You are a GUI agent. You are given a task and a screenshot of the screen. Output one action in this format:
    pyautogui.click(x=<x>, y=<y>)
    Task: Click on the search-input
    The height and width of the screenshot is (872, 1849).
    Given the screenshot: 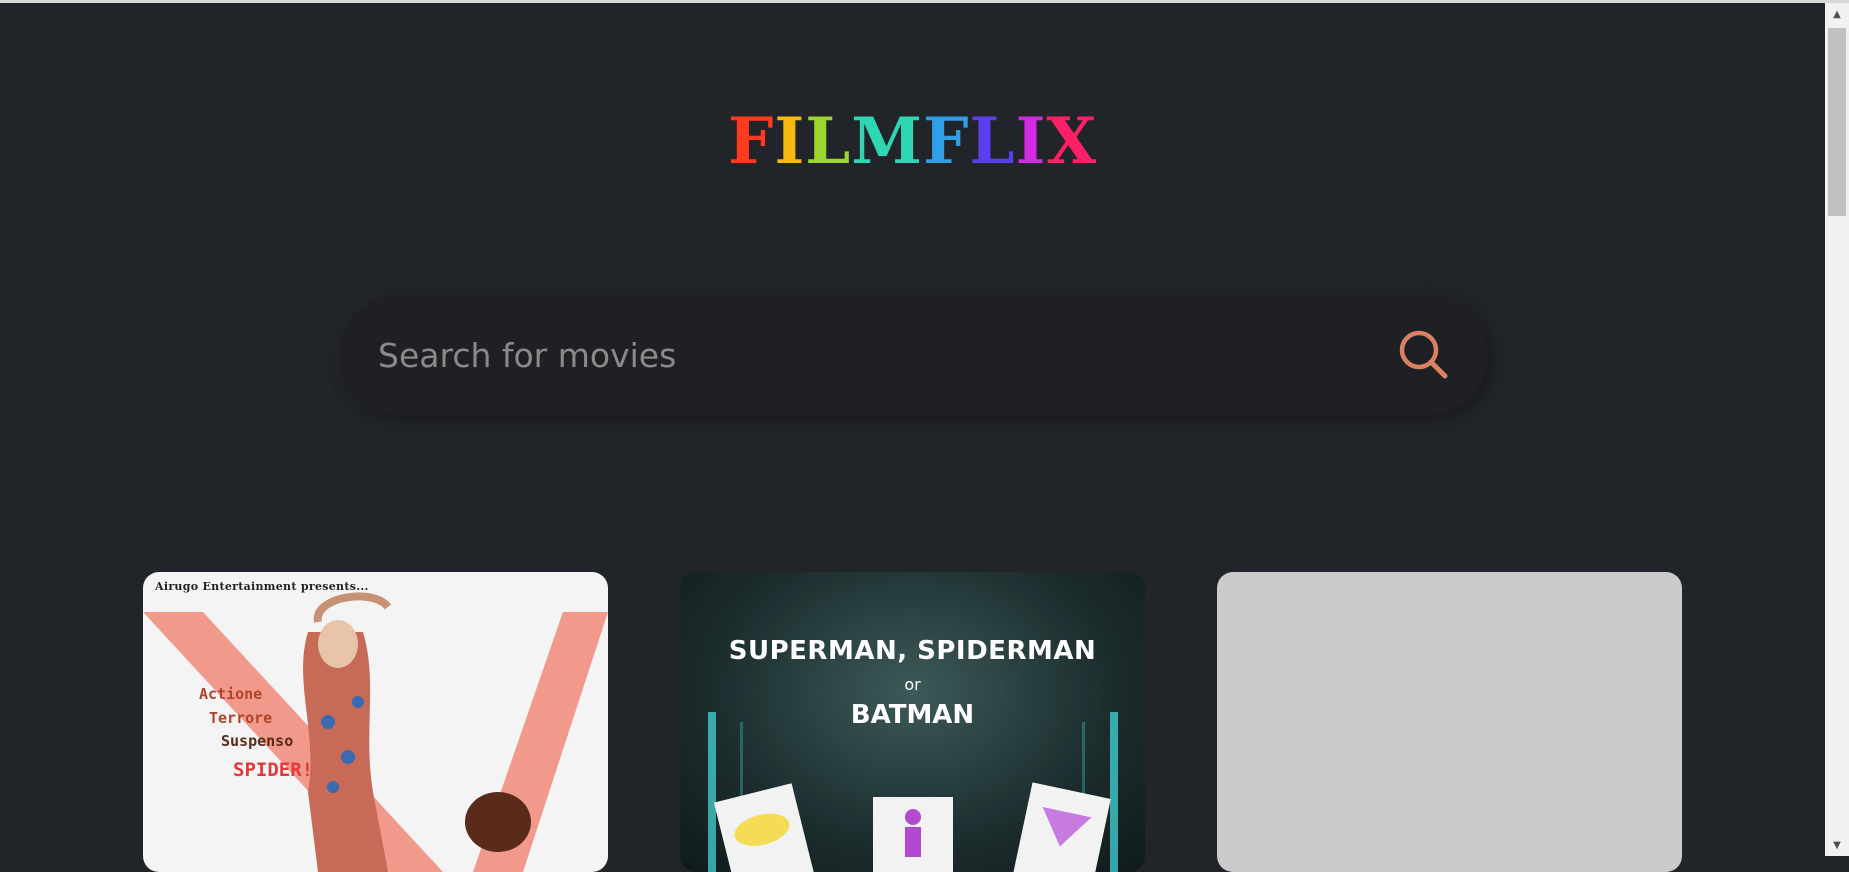 What is the action you would take?
    pyautogui.click(x=848, y=355)
    